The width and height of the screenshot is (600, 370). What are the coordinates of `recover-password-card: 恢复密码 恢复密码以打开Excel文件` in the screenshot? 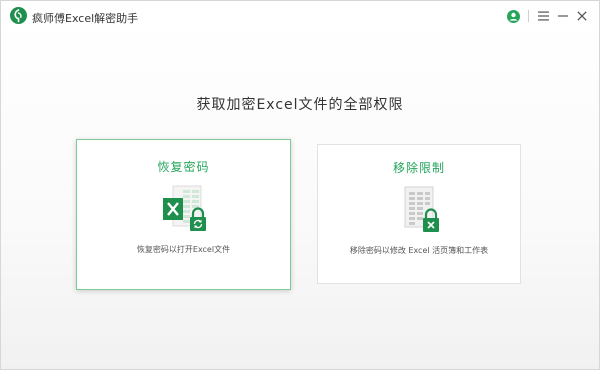 It's located at (183, 214).